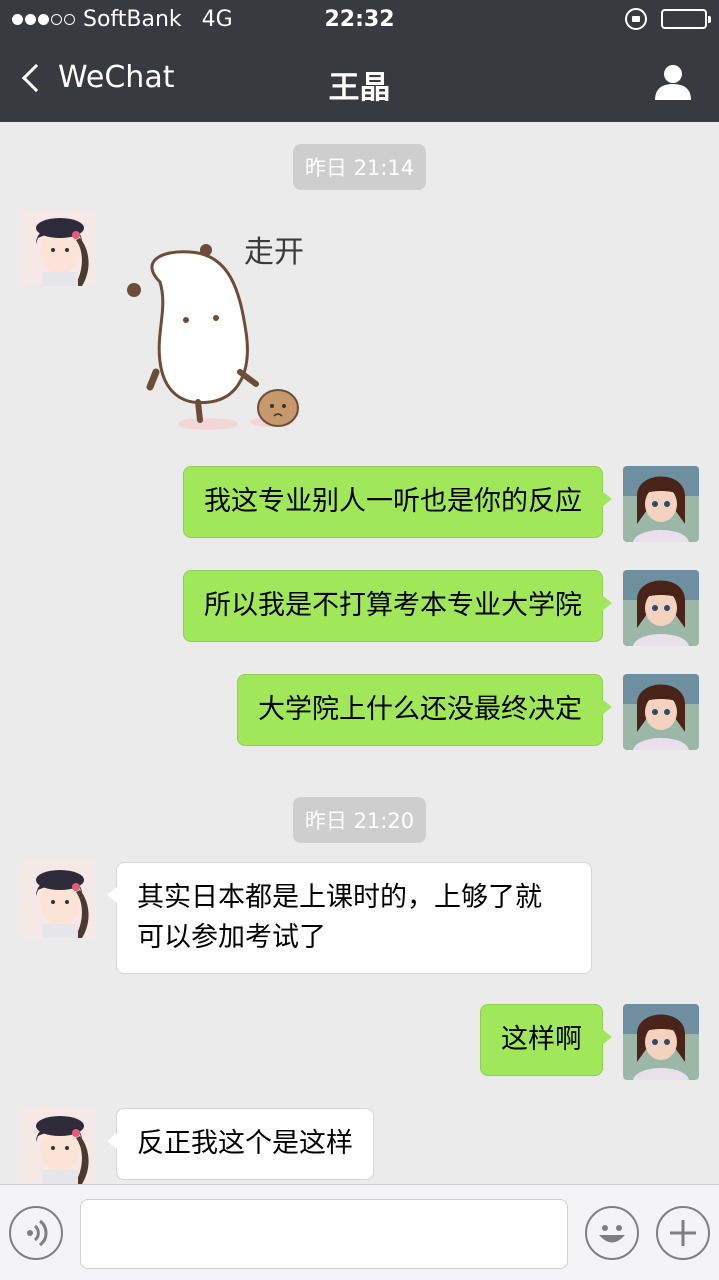 The width and height of the screenshot is (719, 1280). What do you see at coordinates (359, 88) in the screenshot?
I see `chat-title: 王晶` at bounding box center [359, 88].